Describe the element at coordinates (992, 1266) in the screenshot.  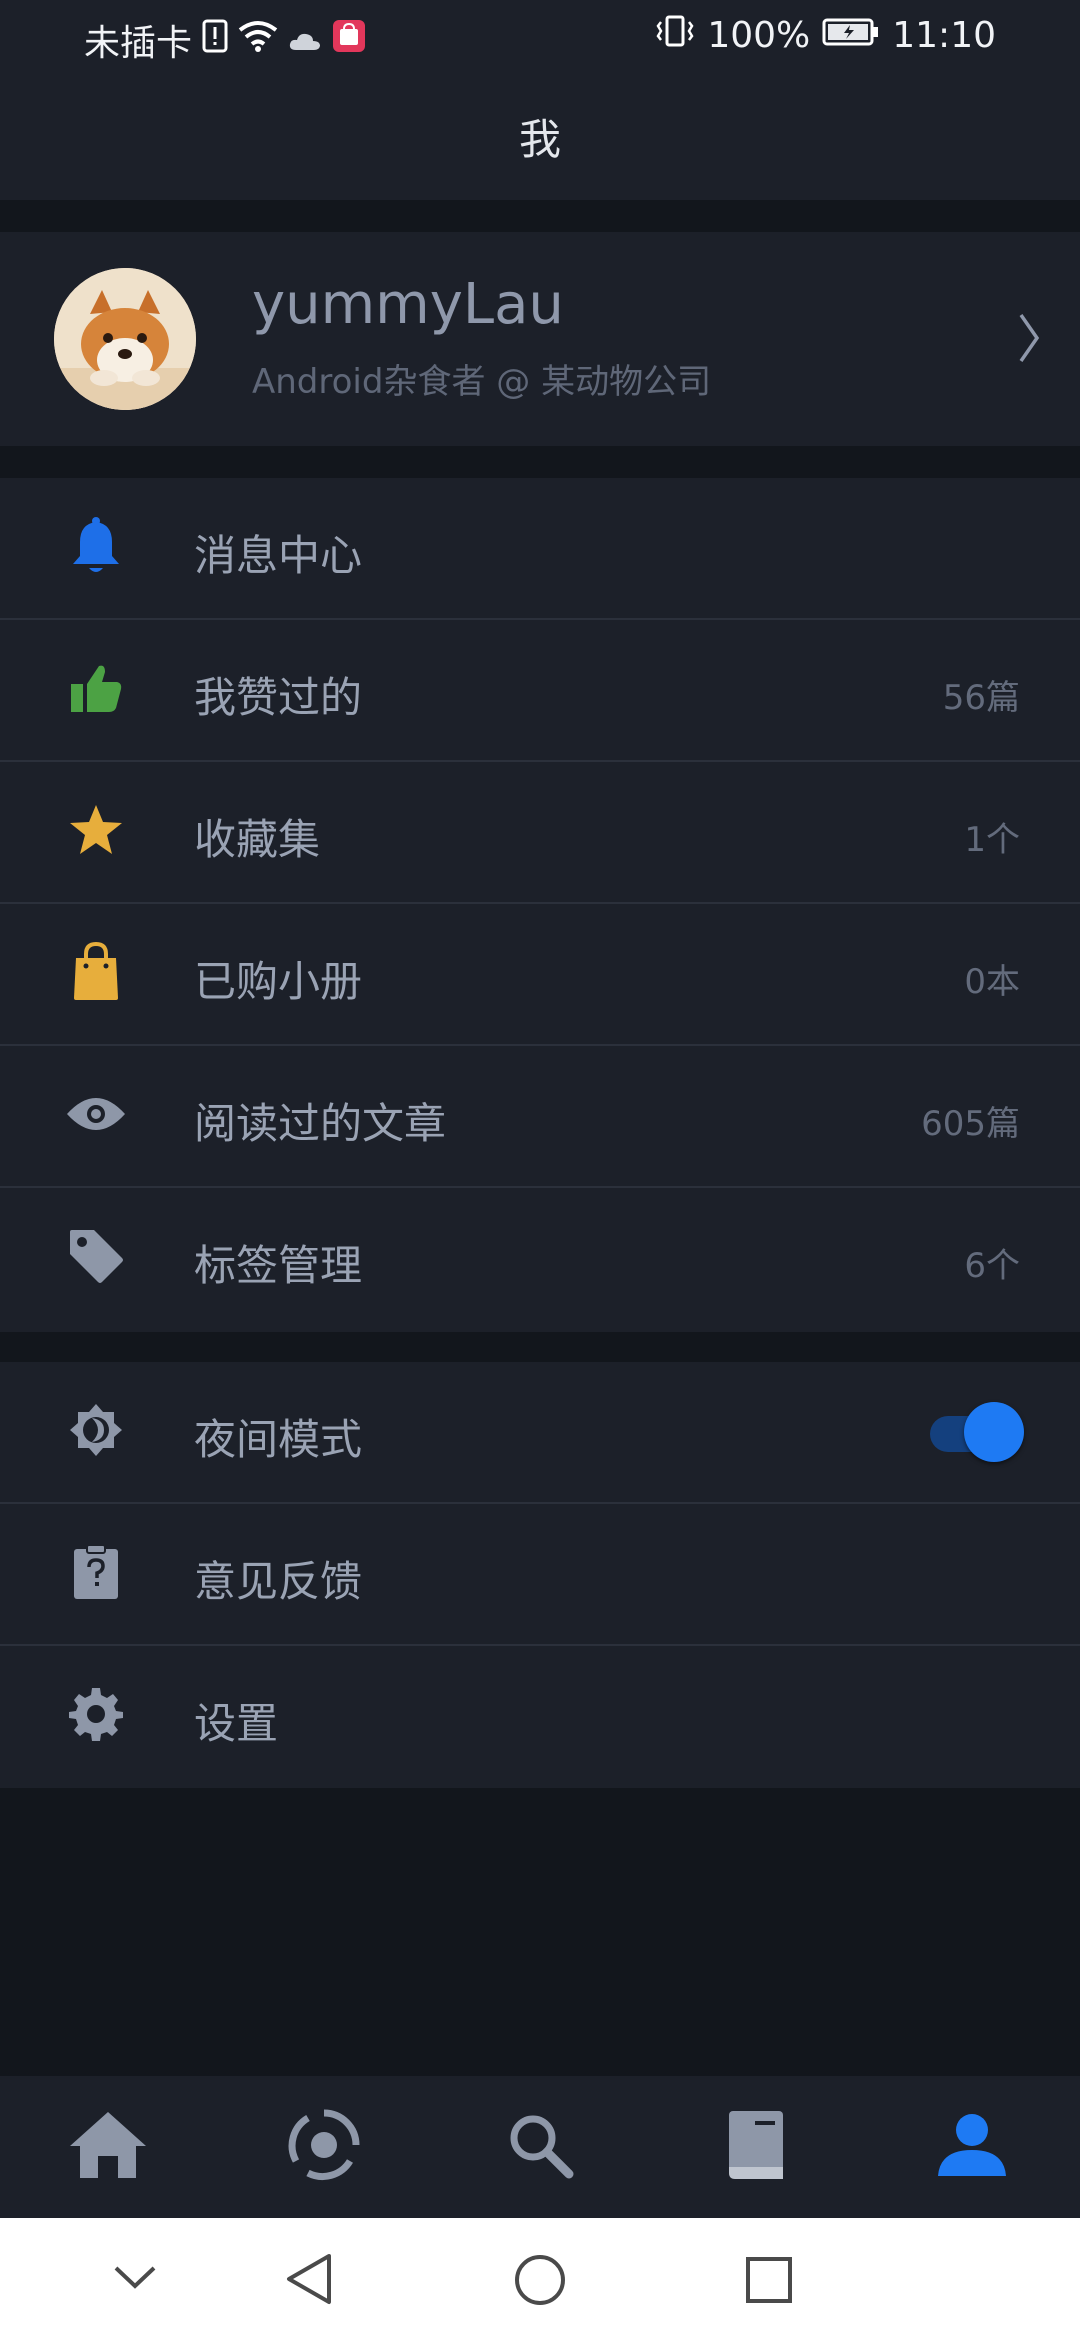
I see `menu-count: 6个` at that location.